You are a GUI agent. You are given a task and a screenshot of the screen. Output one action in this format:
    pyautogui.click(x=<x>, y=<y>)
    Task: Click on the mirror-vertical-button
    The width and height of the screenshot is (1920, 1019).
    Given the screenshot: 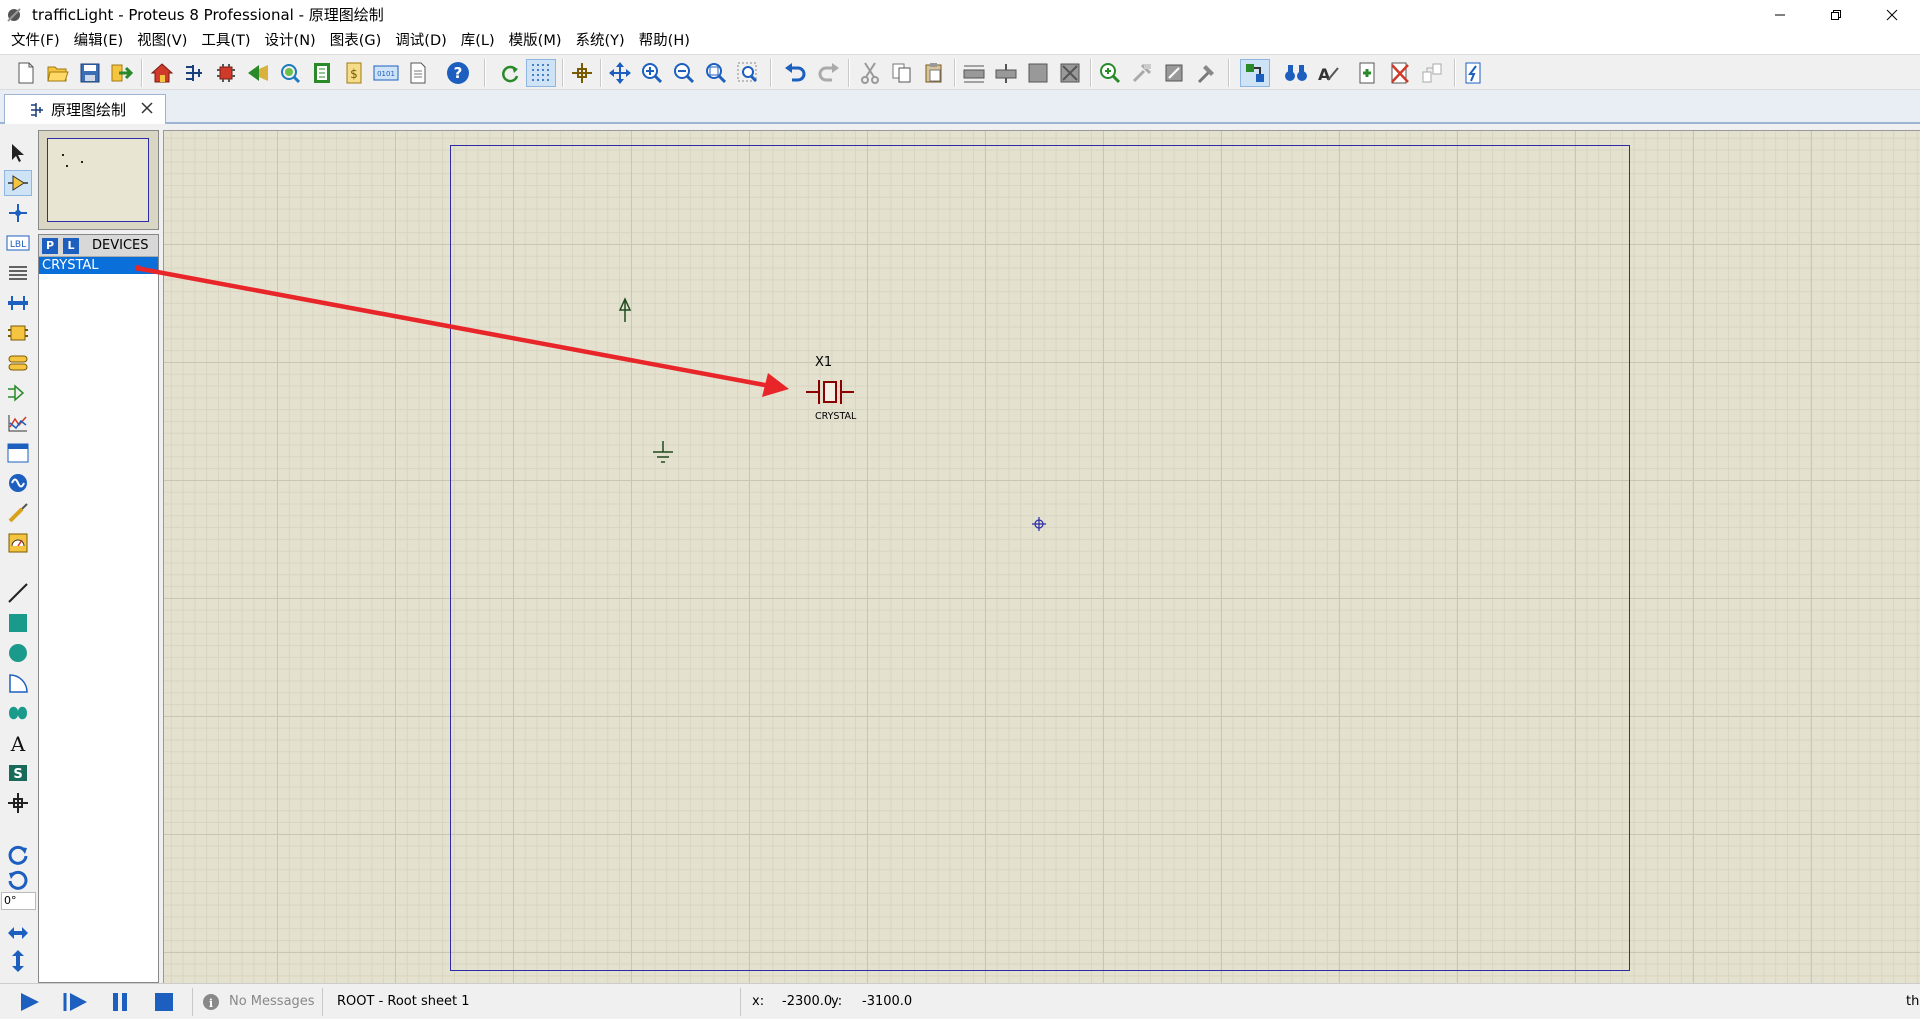 What is the action you would take?
    pyautogui.click(x=18, y=961)
    